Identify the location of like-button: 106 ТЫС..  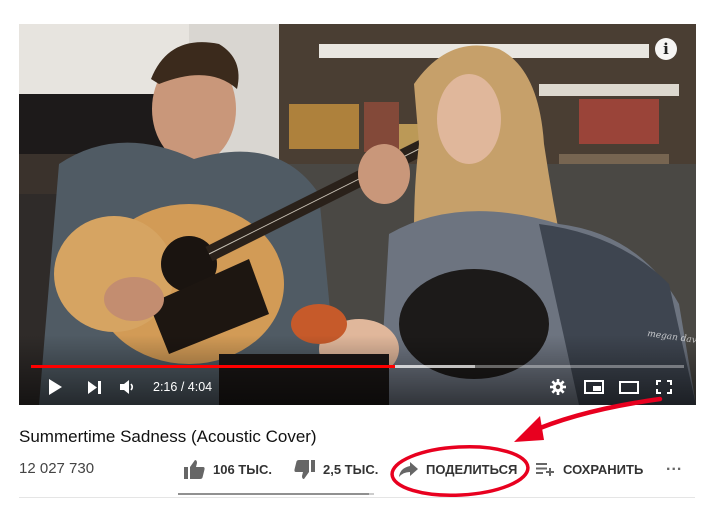
(228, 469).